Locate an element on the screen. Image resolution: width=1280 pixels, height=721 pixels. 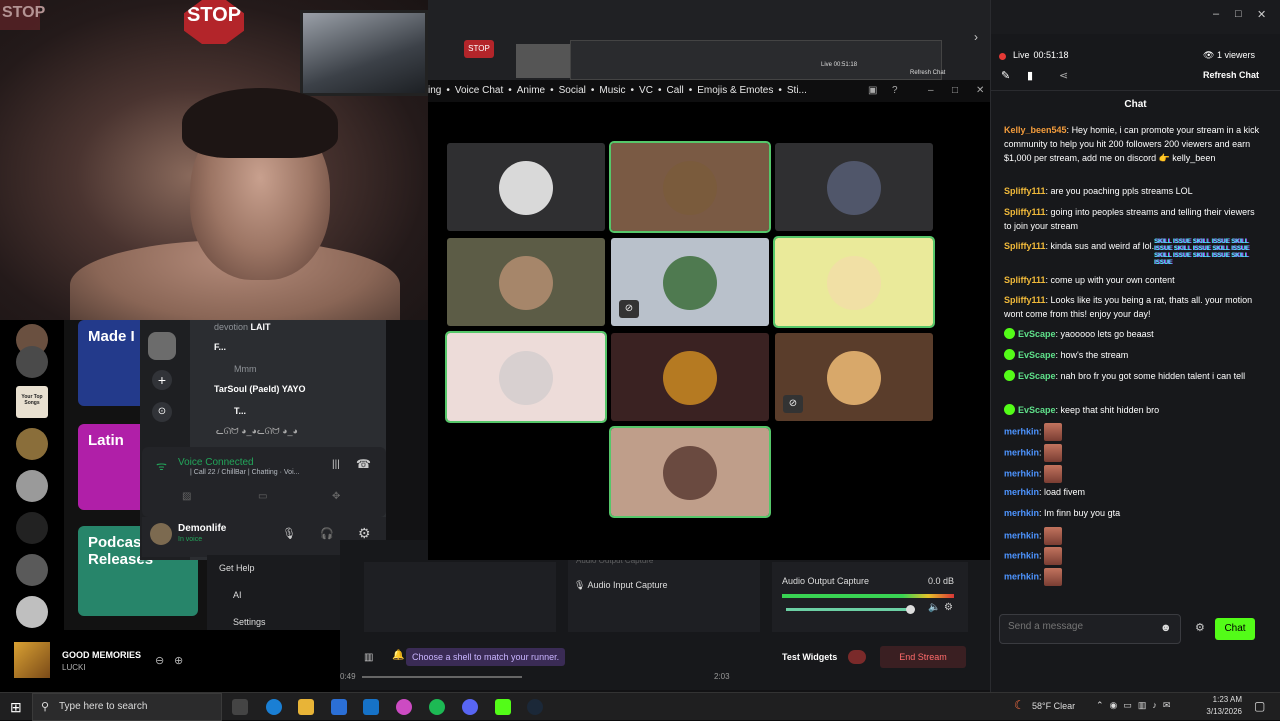
channel-tab: VC is located at coordinates (646, 90).